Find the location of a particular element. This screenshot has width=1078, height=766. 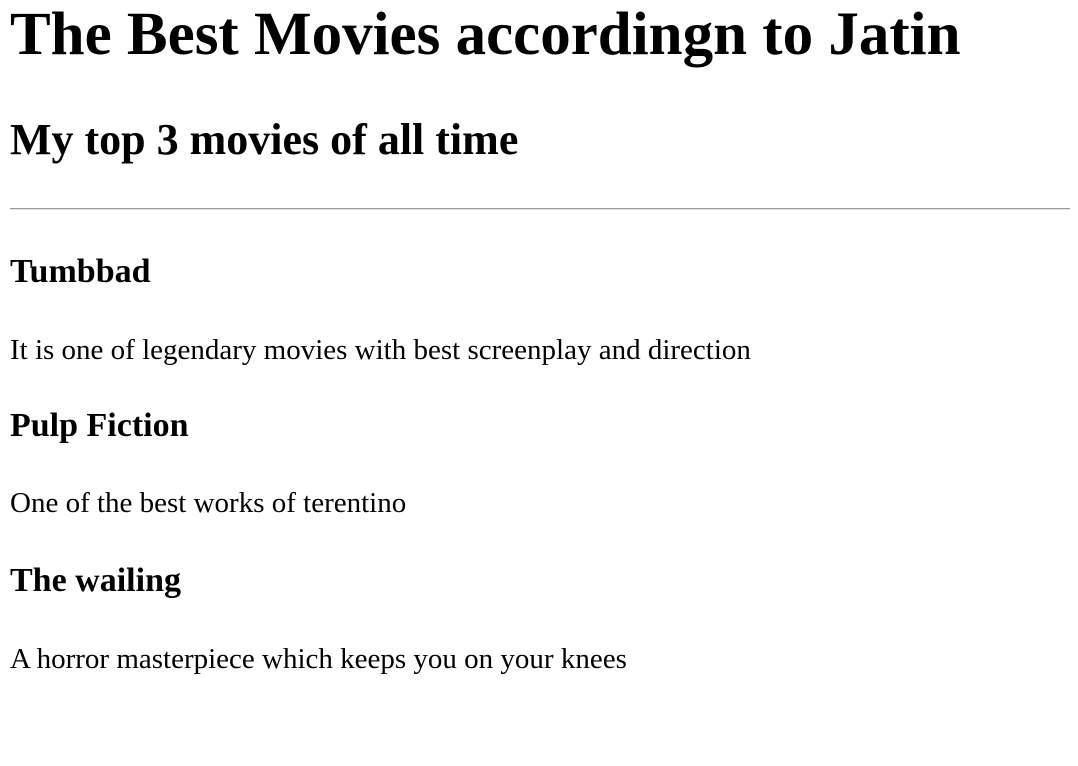

page-subtitle: My top 3 movies of all time is located at coordinates (264, 139).